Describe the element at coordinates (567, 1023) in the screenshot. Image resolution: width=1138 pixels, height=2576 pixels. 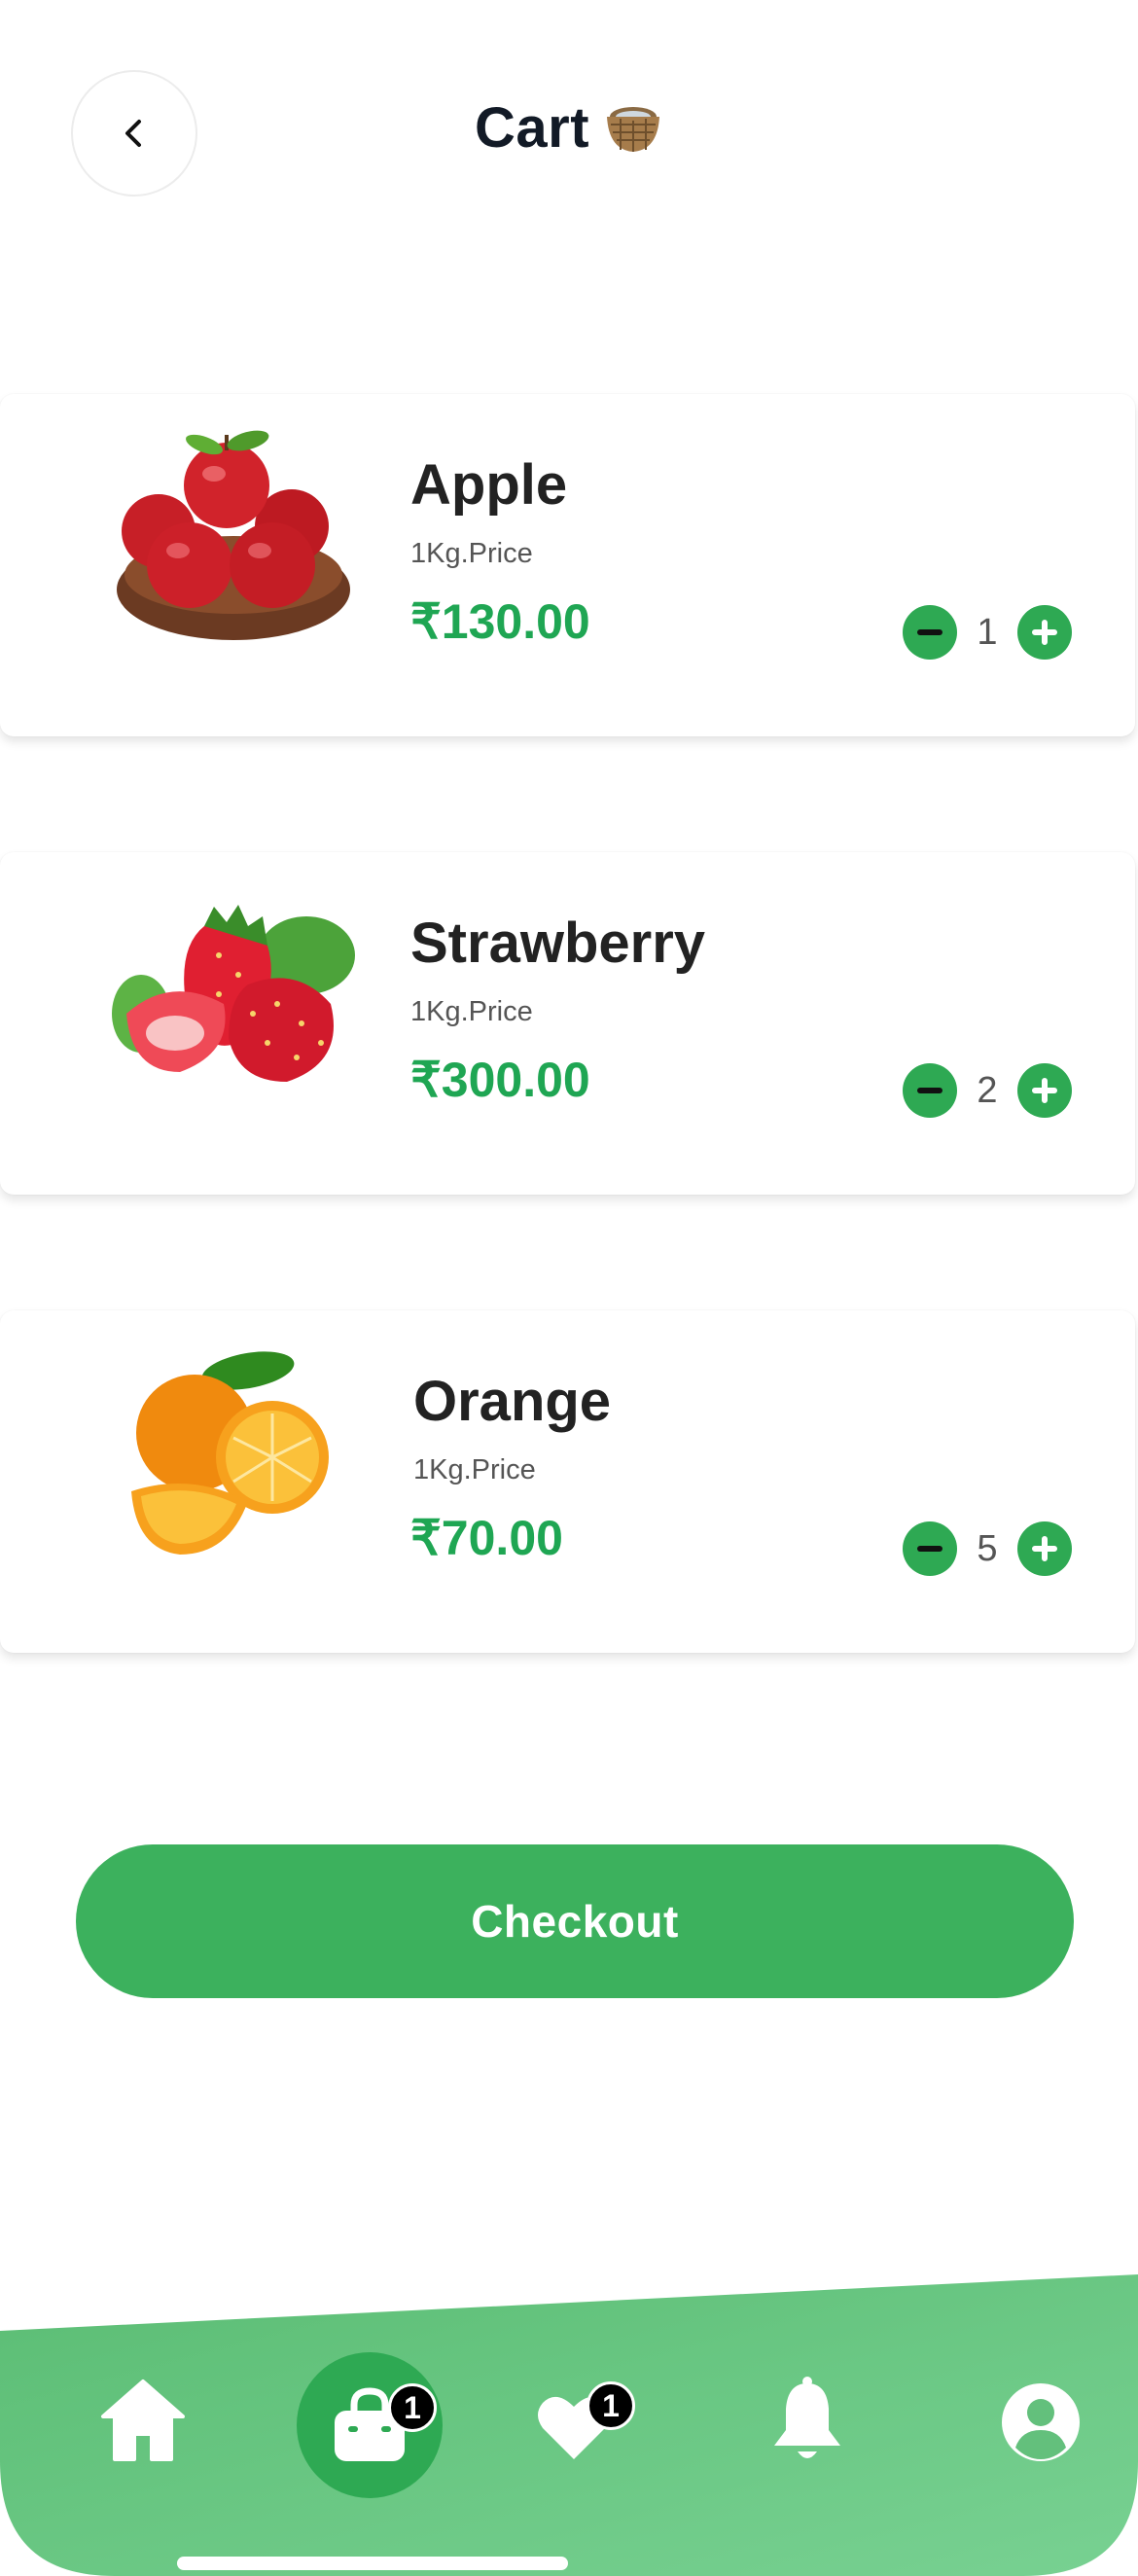
I see `cart-item: Strawberry 1Kg.Price ₹300.00 2` at that location.